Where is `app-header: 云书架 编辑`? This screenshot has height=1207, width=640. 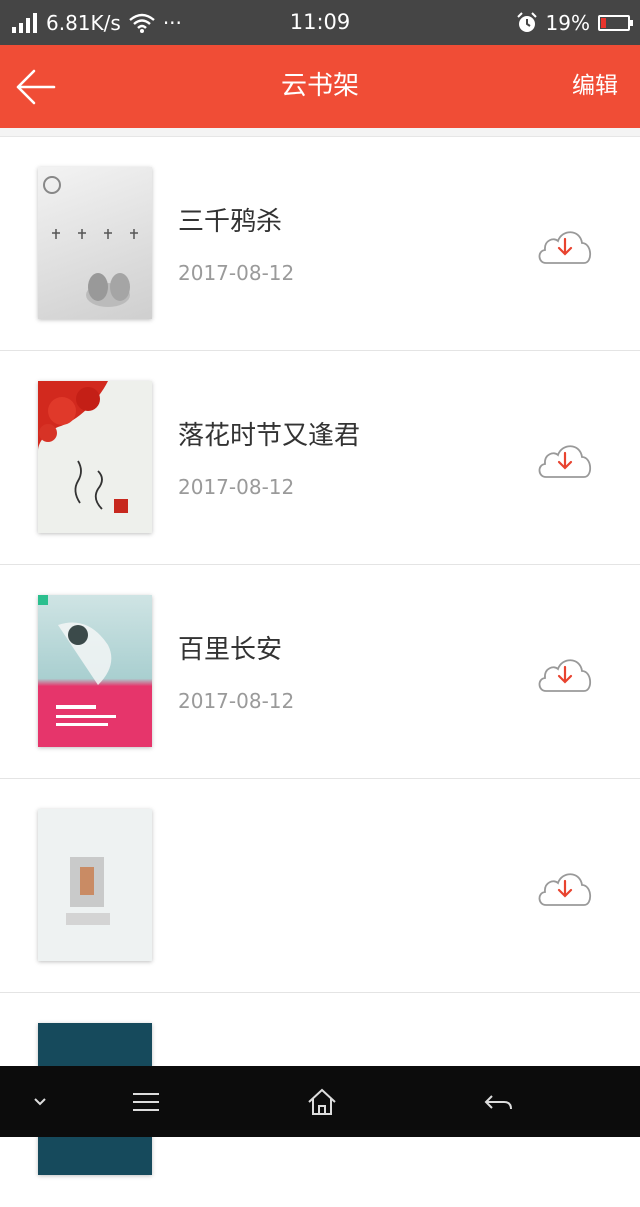
app-header: 云书架 编辑 is located at coordinates (320, 86).